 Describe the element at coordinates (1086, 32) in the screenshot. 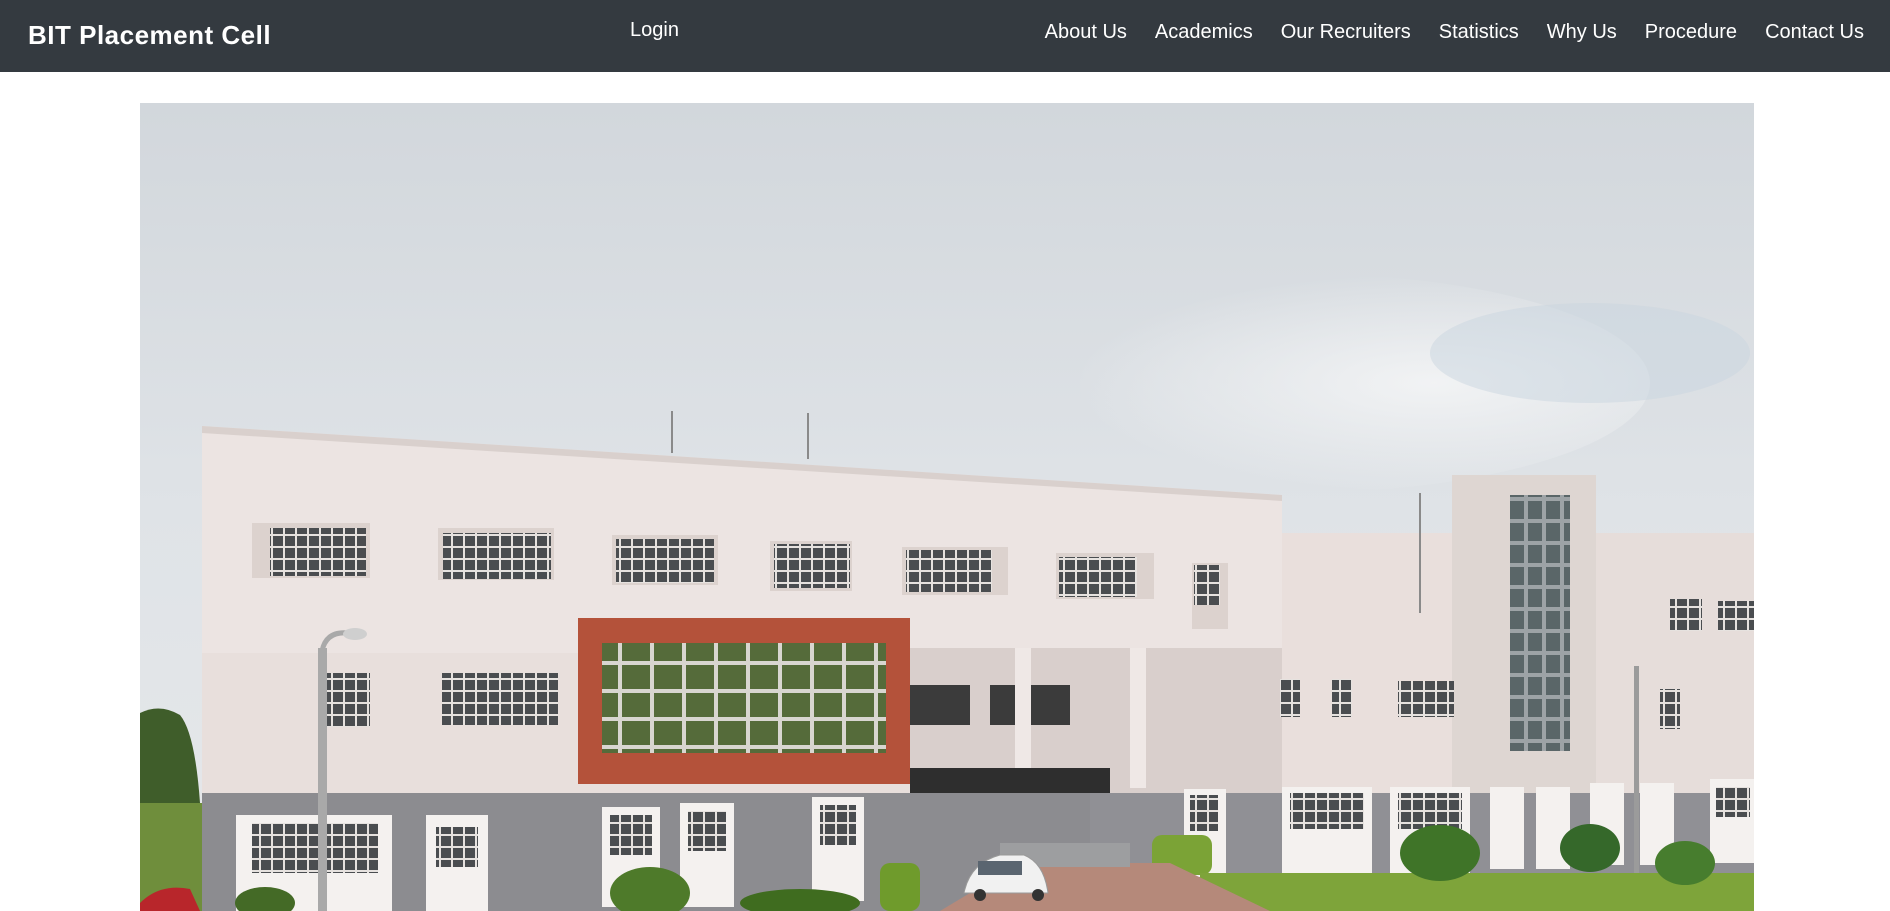

I see `nav-link-about-us: About Us` at that location.